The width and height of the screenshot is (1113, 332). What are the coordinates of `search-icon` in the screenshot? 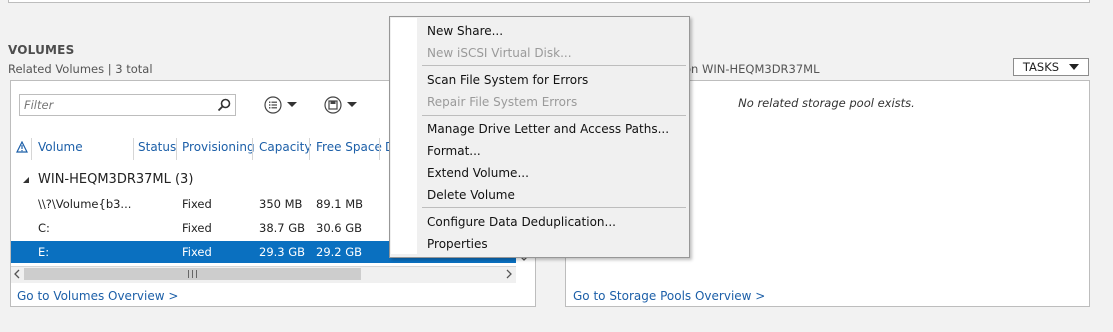 It's located at (224, 105).